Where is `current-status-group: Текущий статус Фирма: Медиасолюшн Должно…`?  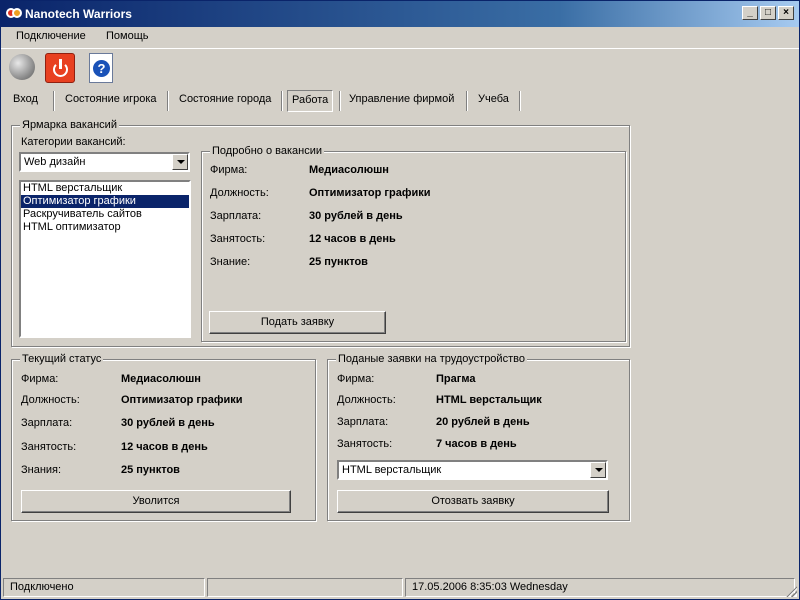
current-status-group: Текущий статус Фирма: Медиасолюшн Должно… is located at coordinates (163, 437).